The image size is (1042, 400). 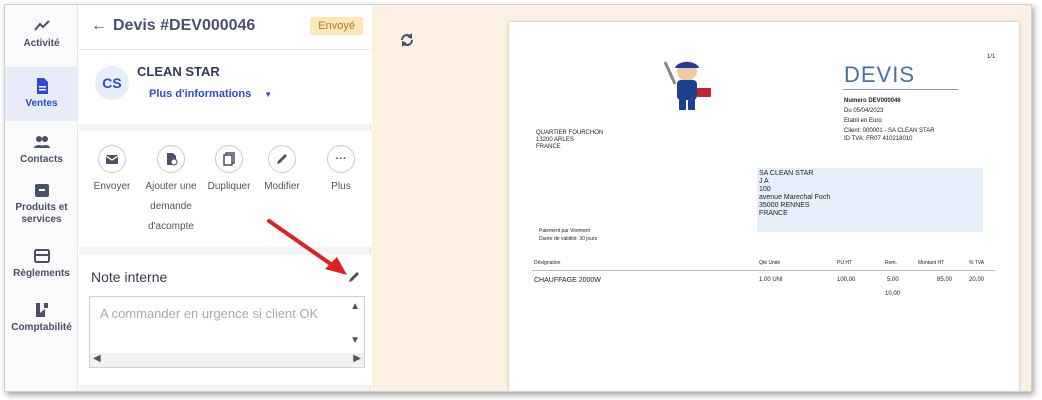 What do you see at coordinates (41, 327) in the screenshot?
I see `nav-label: Comptabilité` at bounding box center [41, 327].